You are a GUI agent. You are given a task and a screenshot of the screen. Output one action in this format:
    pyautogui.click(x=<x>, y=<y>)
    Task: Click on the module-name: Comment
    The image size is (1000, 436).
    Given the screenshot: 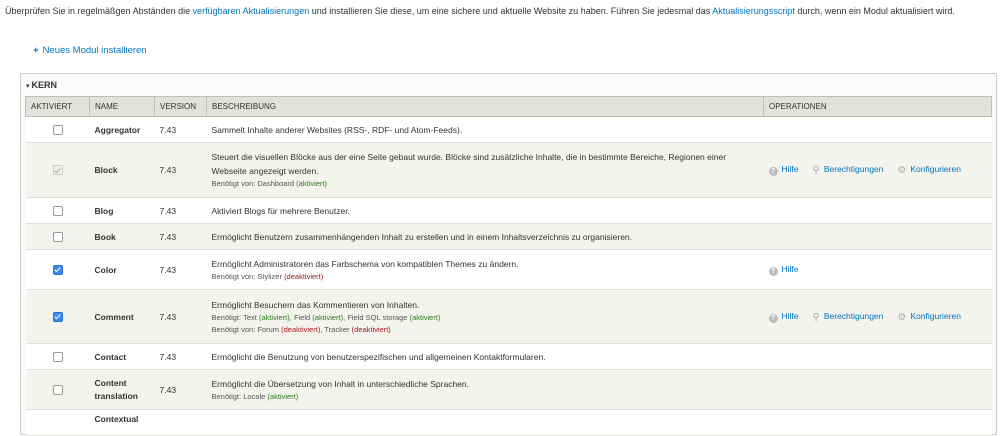 What is the action you would take?
    pyautogui.click(x=122, y=316)
    